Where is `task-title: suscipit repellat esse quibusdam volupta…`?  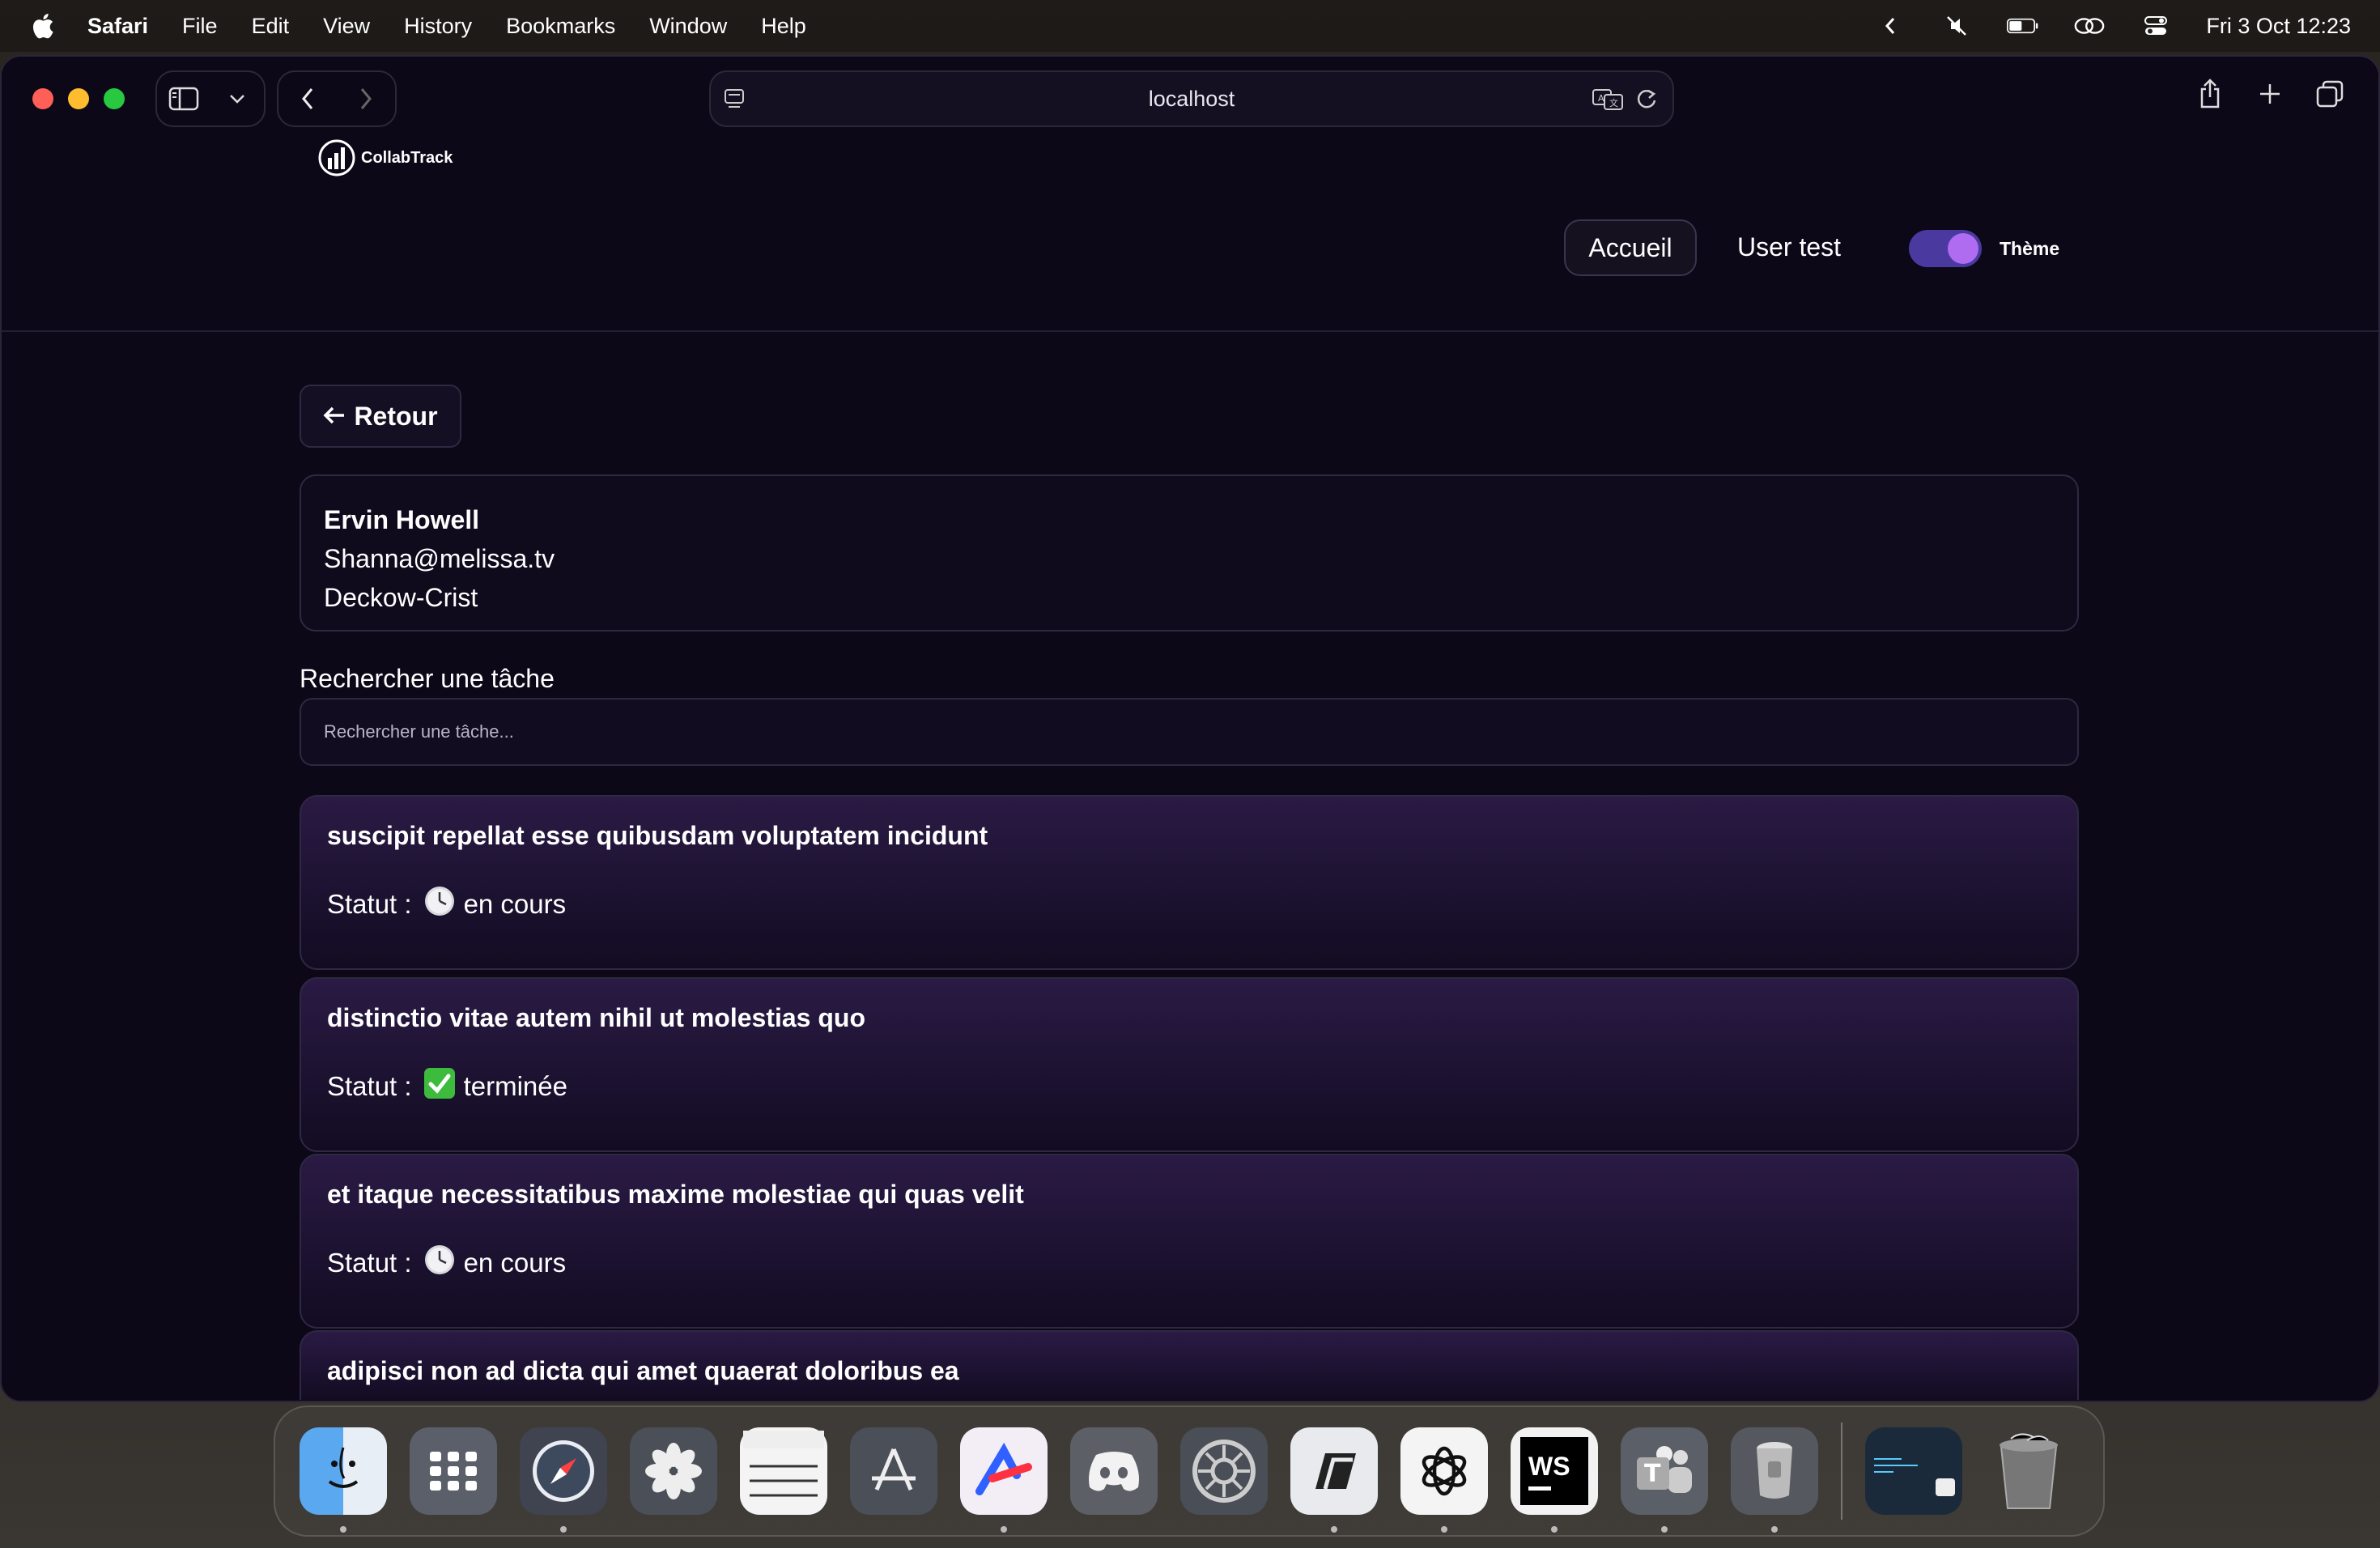
task-title: suscipit repellat esse quibusdam volupta… is located at coordinates (657, 835).